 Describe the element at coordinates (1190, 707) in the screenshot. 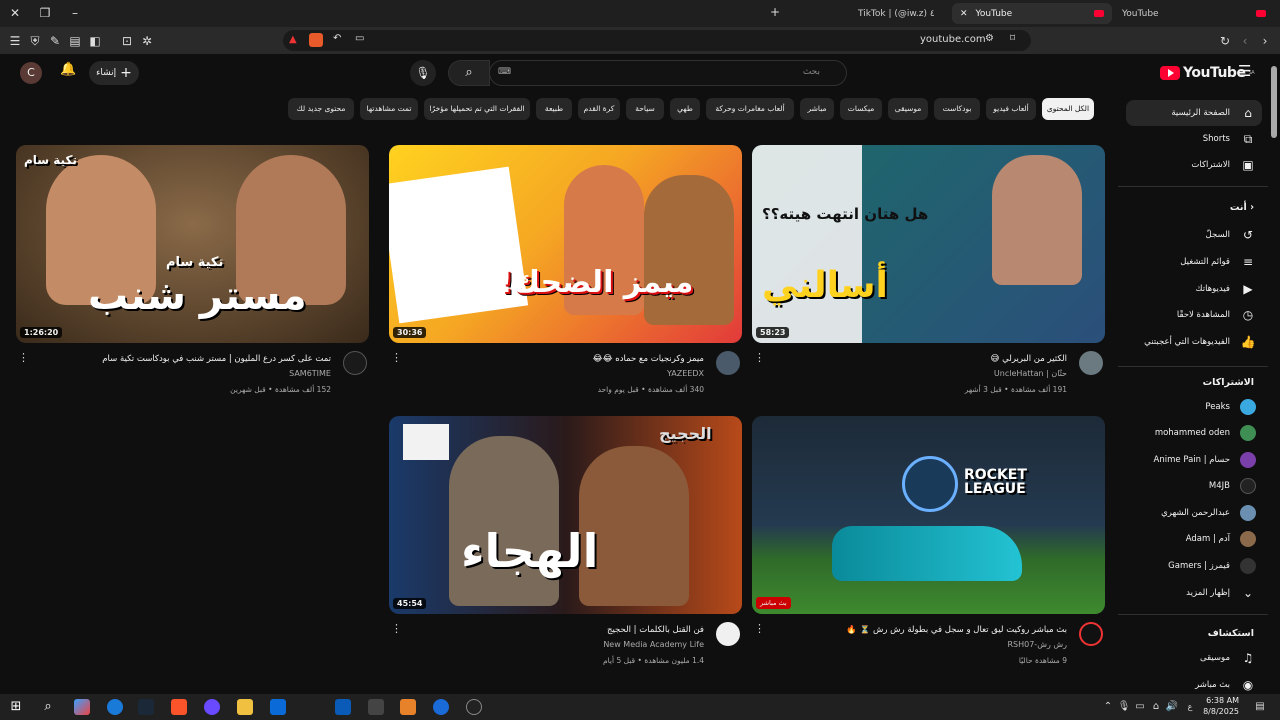

I see `language-indicator: ع` at that location.